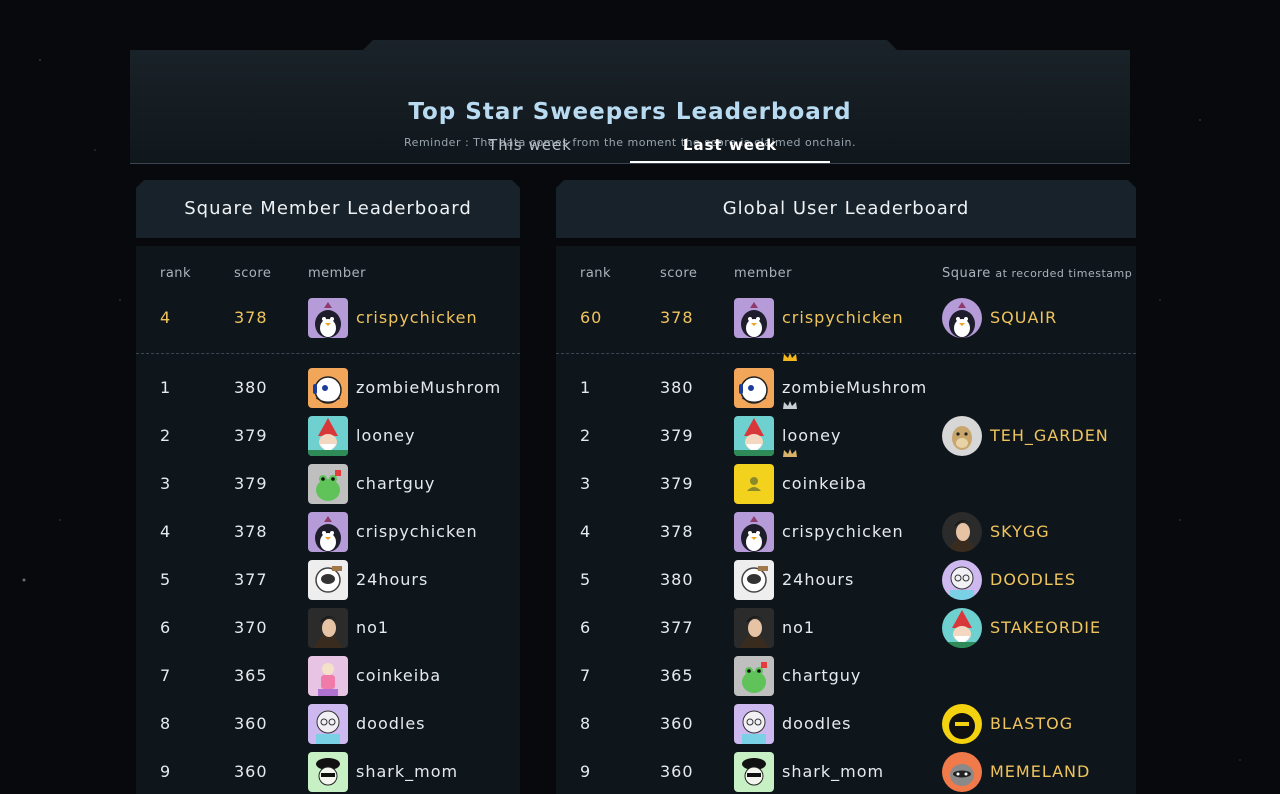 Image resolution: width=1280 pixels, height=794 pixels. What do you see at coordinates (763, 273) in the screenshot?
I see `member-column-header: member` at bounding box center [763, 273].